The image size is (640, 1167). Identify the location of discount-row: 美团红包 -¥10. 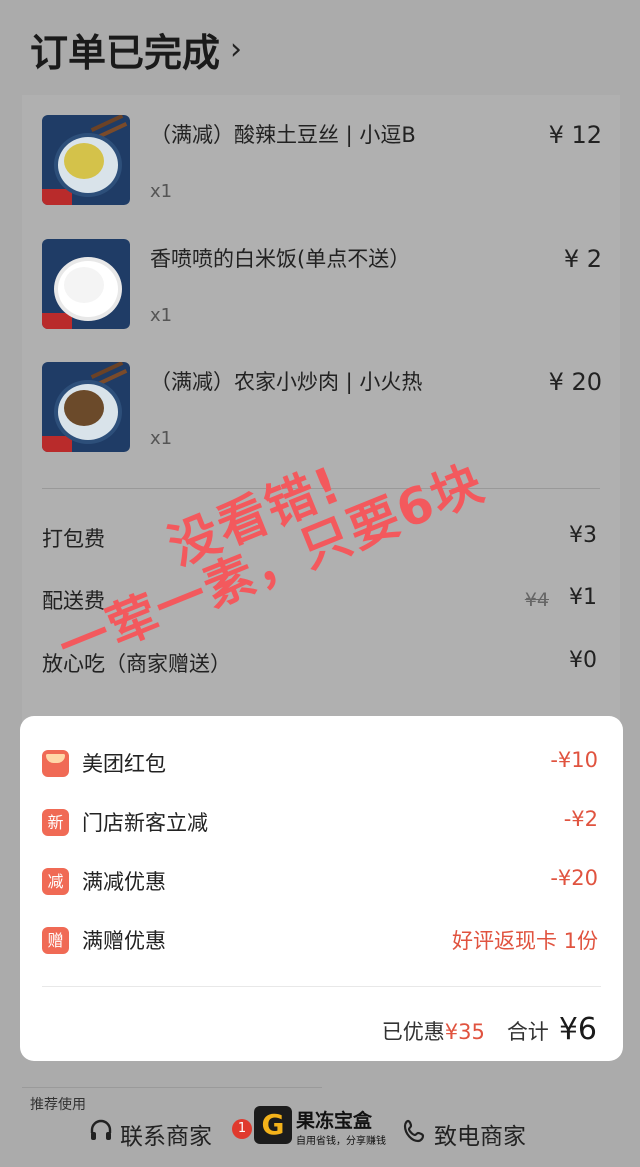
(320, 766).